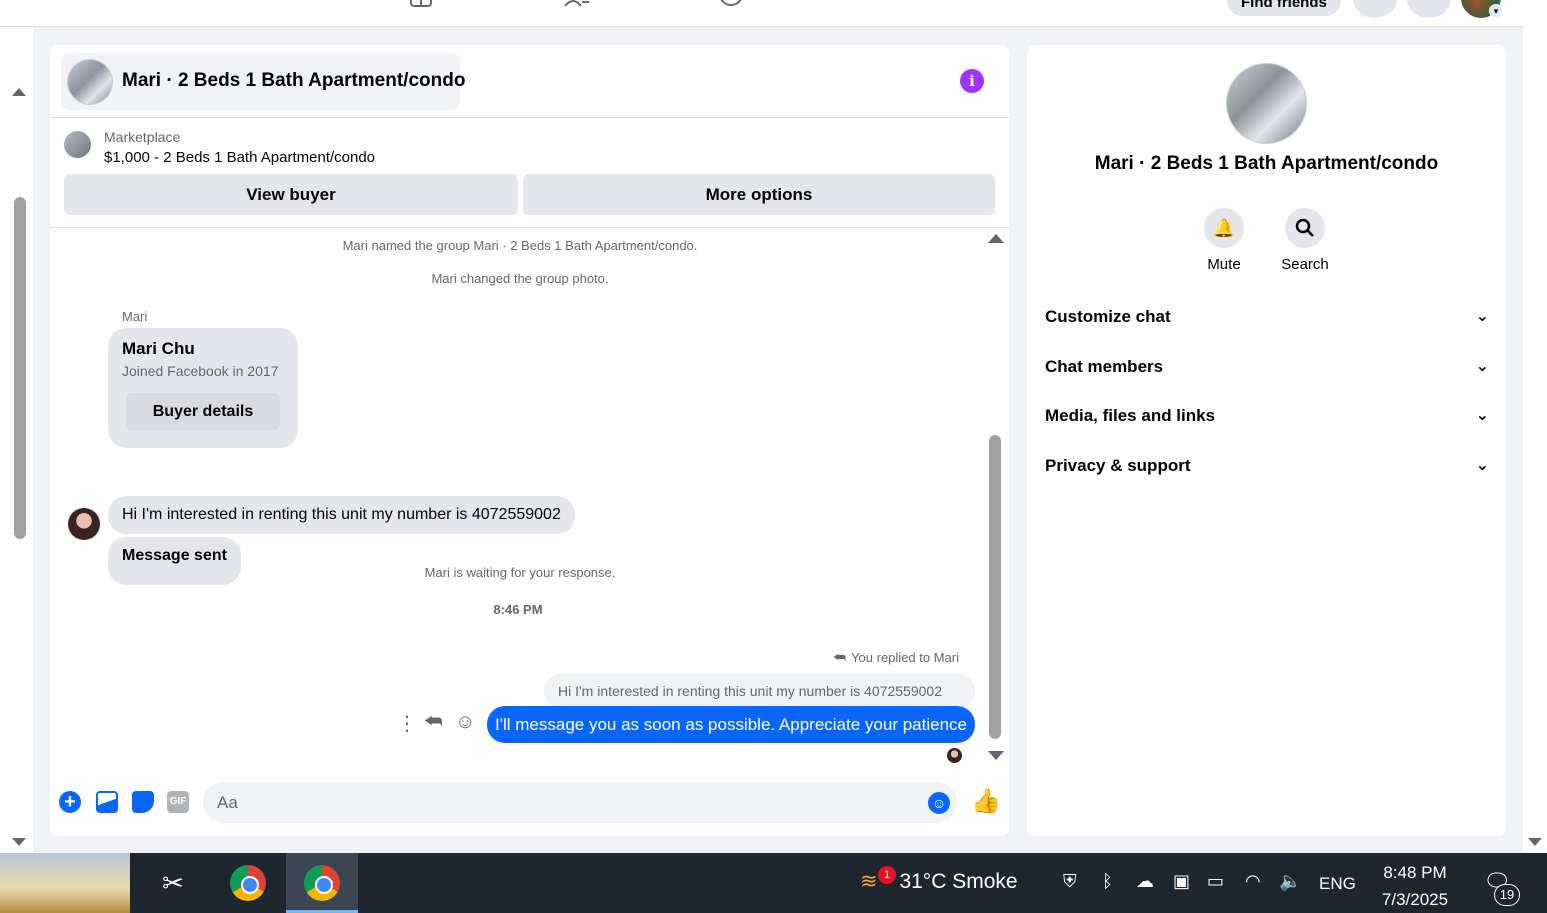 This screenshot has width=1547, height=913. I want to click on bell-icon: 🔔, so click(1224, 228).